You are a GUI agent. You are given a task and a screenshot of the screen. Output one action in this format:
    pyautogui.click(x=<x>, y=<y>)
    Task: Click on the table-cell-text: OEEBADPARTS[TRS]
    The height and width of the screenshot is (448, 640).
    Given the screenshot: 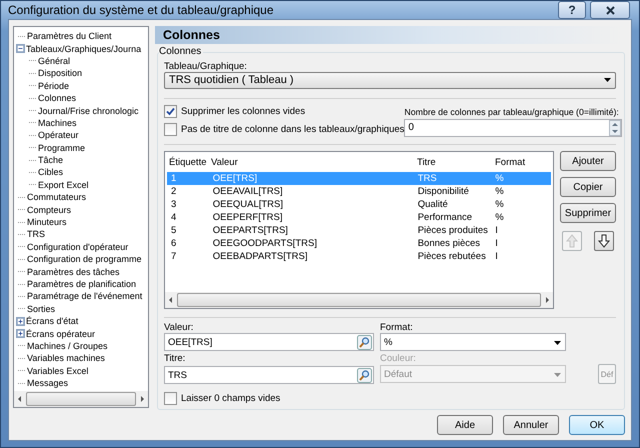 What is the action you would take?
    pyautogui.click(x=260, y=256)
    